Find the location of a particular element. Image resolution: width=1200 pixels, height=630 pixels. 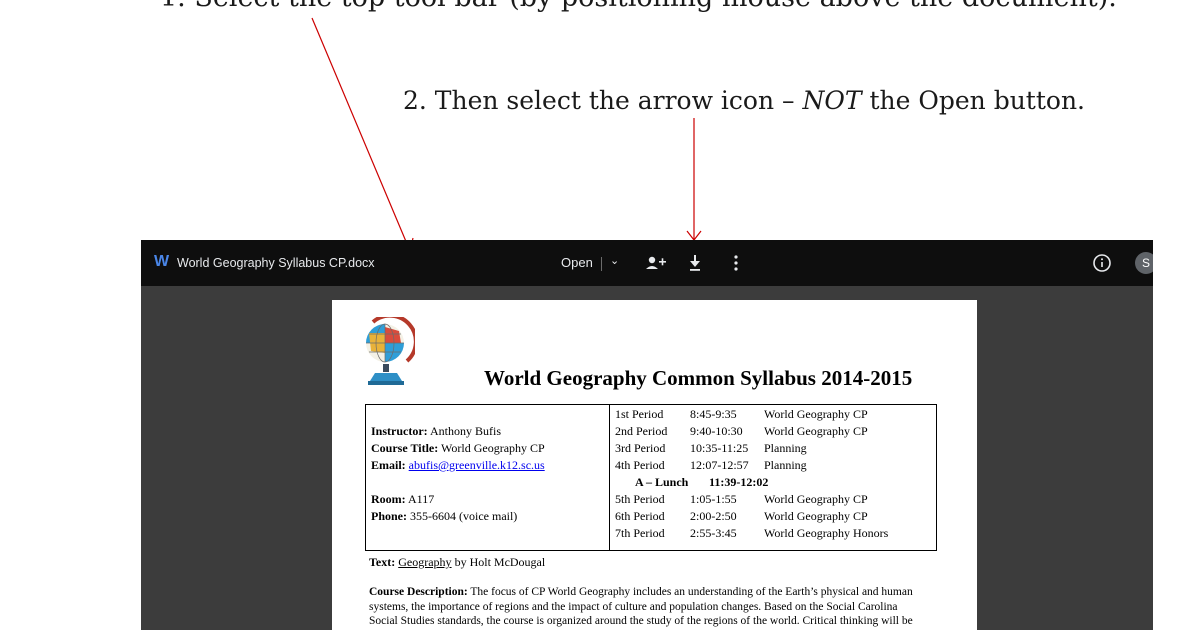

globe-logo-icon is located at coordinates (390, 351).